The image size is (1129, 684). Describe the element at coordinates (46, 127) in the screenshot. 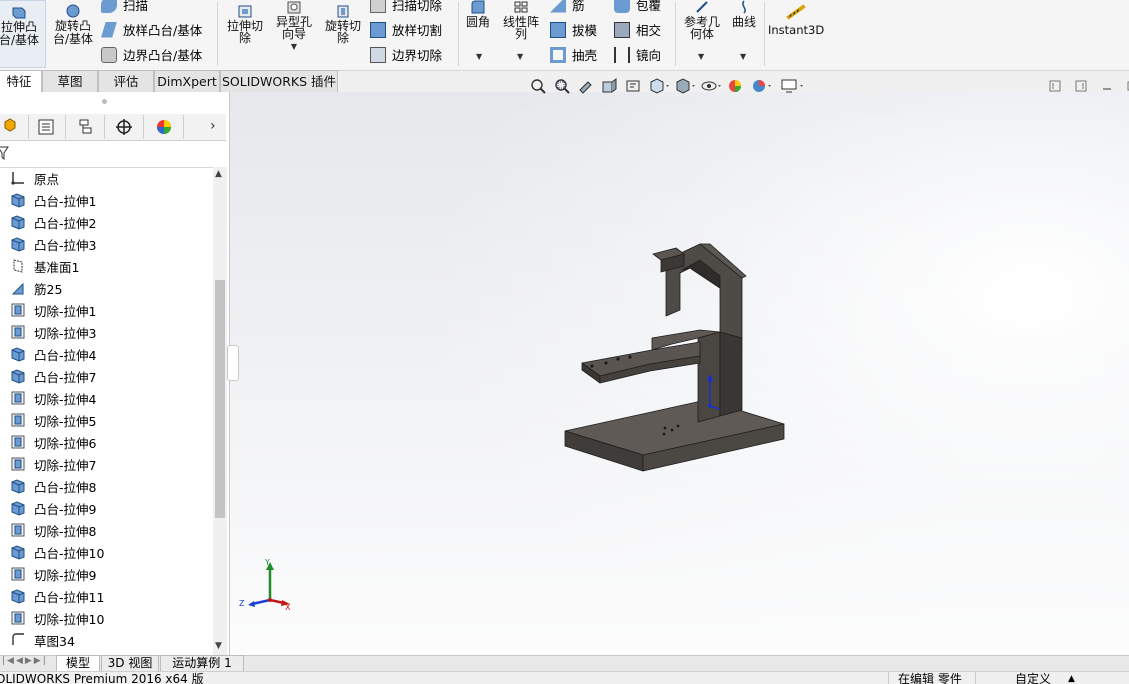

I see `tab-property-manager` at that location.